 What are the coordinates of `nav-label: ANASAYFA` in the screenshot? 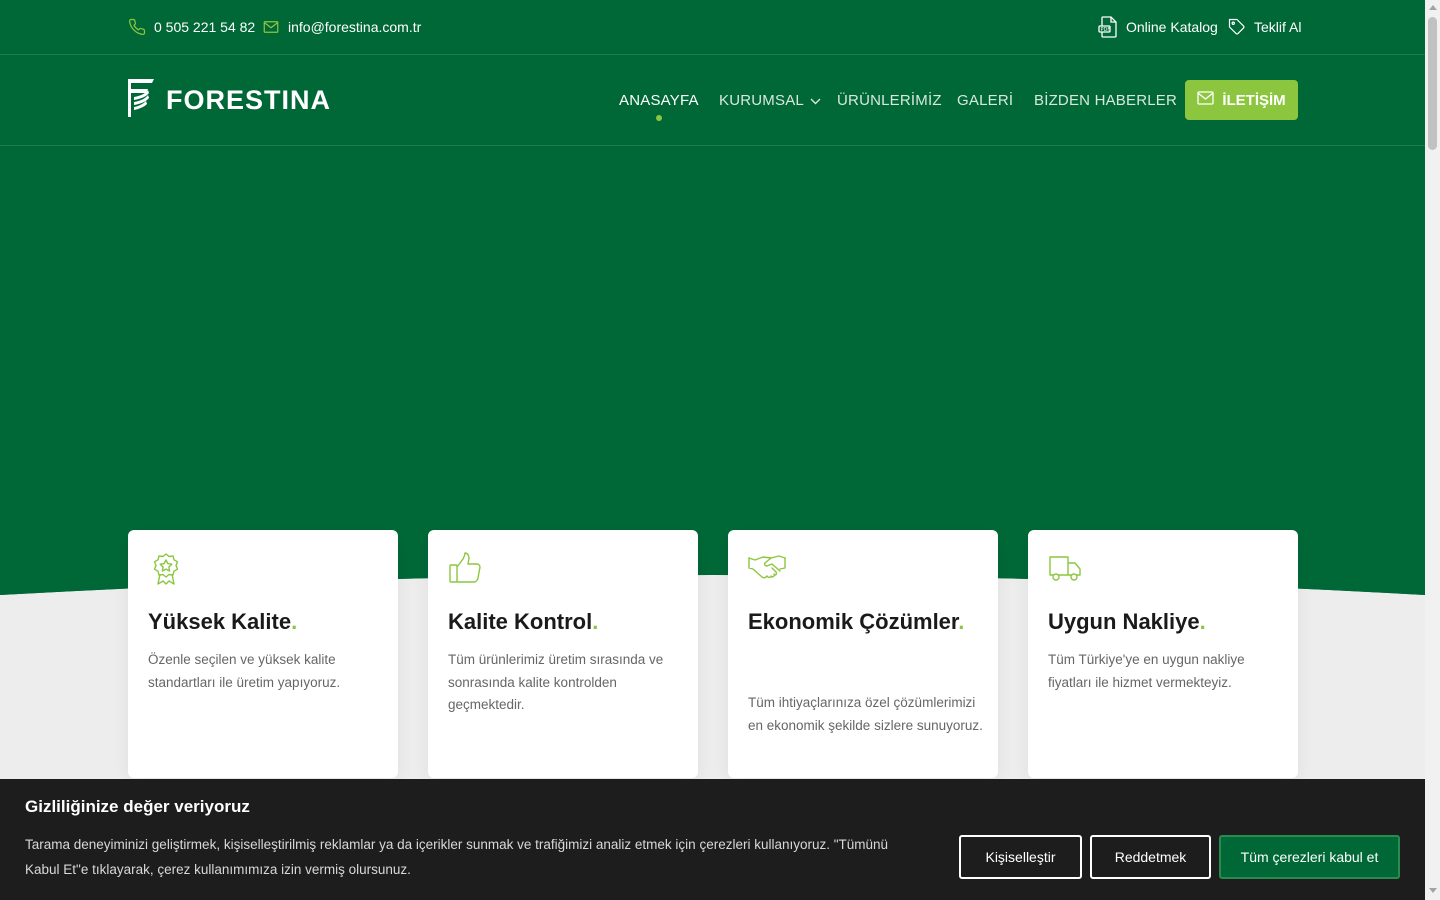 It's located at (659, 100).